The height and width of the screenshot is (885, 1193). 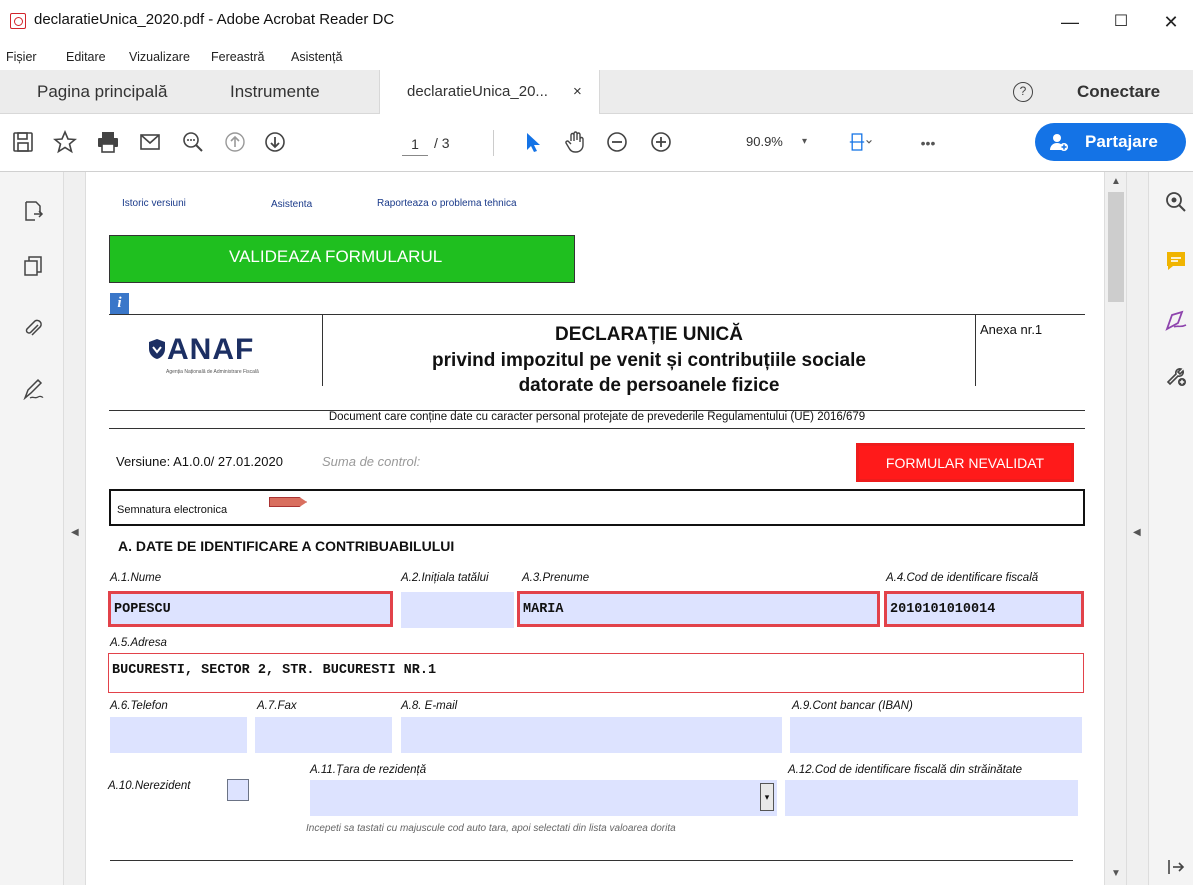 I want to click on anaf-shield-icon, so click(x=157, y=349).